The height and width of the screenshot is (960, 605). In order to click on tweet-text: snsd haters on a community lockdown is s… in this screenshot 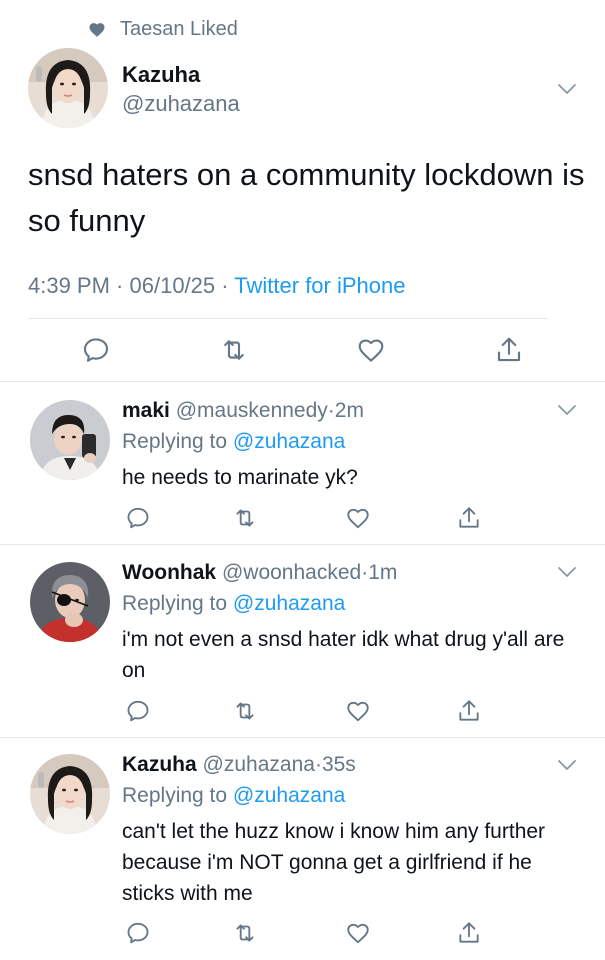, I will do `click(306, 197)`.